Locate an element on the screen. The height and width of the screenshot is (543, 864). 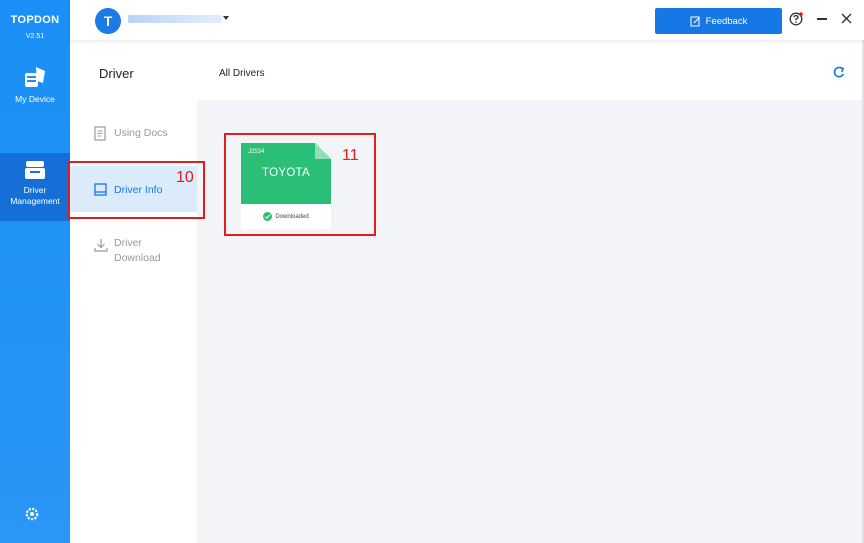
nav-label-driver-download: Driver Download is located at coordinates (137, 250).